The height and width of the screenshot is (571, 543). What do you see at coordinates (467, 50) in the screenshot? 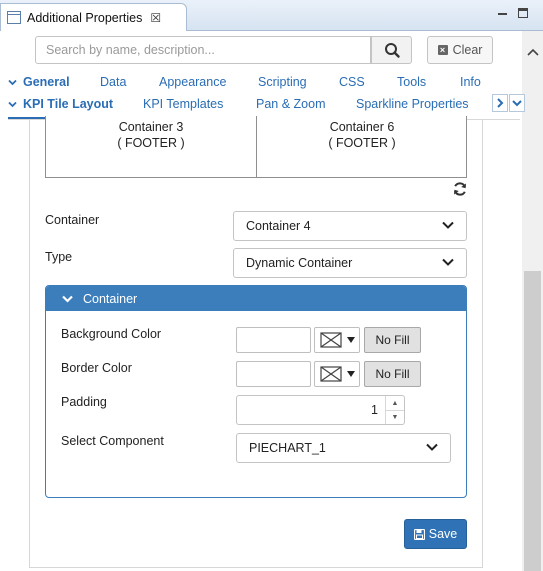
I see `clear-button-label: Clear` at bounding box center [467, 50].